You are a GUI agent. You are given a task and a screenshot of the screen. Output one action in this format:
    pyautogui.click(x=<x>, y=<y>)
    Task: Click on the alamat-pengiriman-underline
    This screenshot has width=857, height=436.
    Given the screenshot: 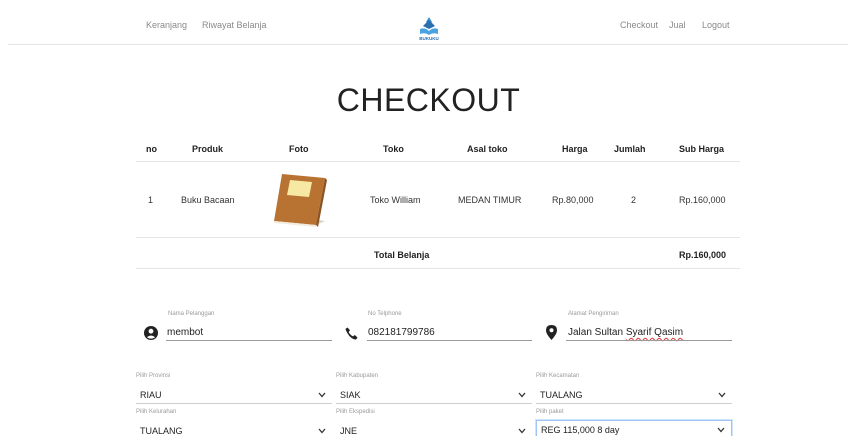 What is the action you would take?
    pyautogui.click(x=649, y=340)
    